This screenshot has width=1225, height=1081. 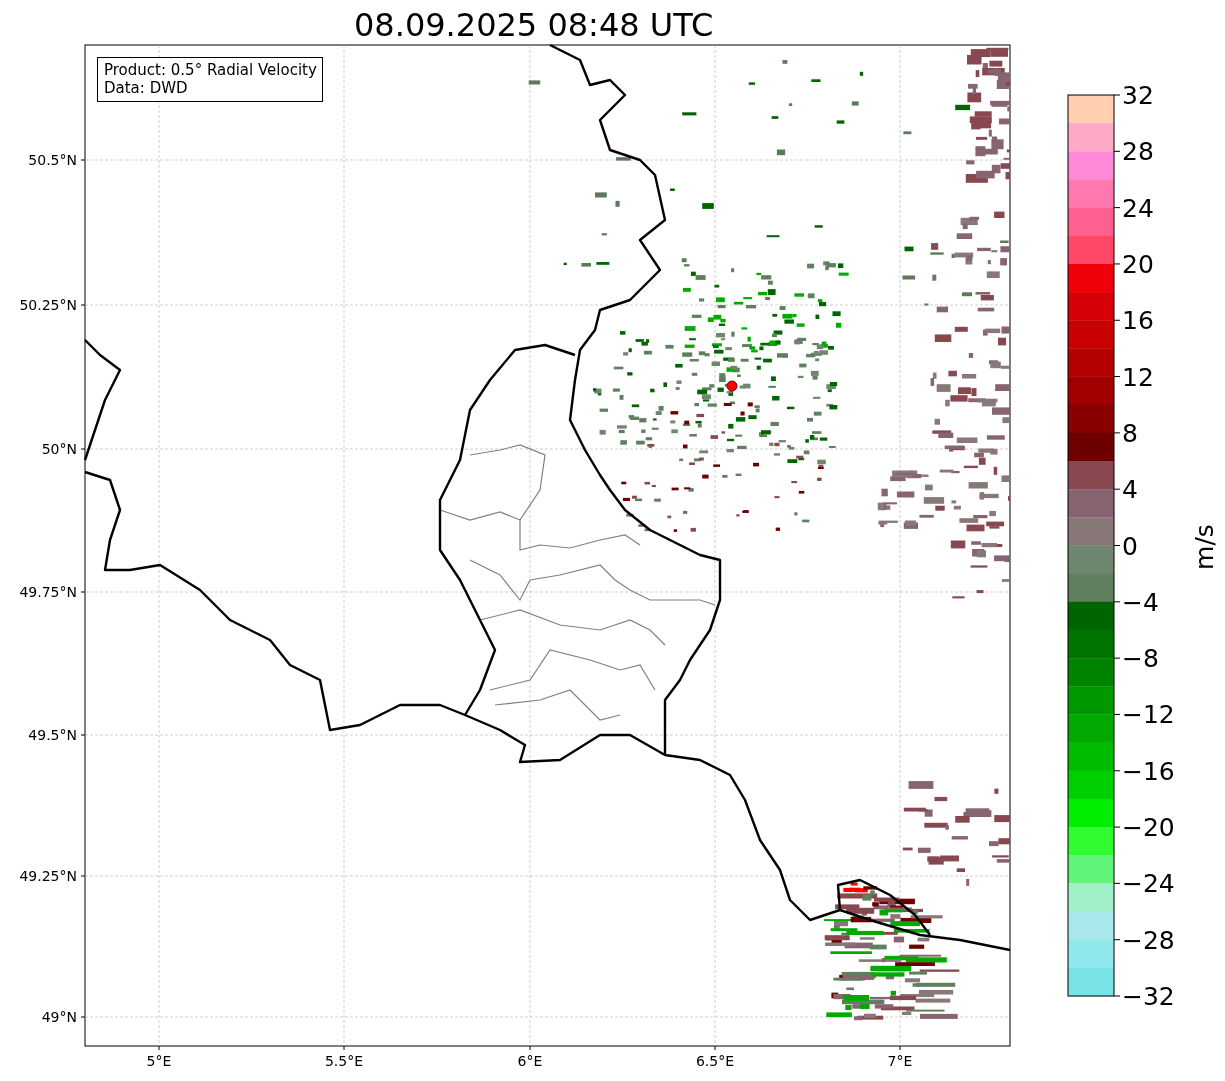 I want to click on axis-tick-label: 49°N, so click(x=59, y=1017).